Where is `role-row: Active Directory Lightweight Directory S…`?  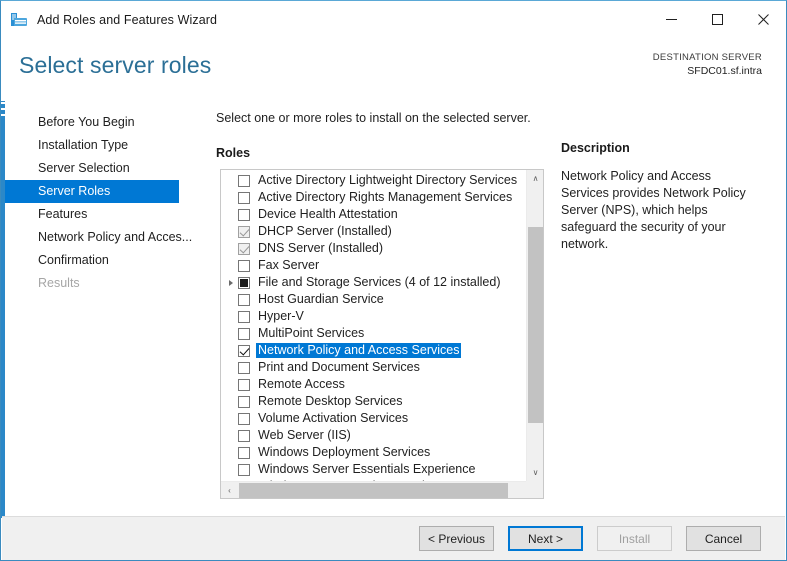 role-row: Active Directory Lightweight Directory S… is located at coordinates (372, 180).